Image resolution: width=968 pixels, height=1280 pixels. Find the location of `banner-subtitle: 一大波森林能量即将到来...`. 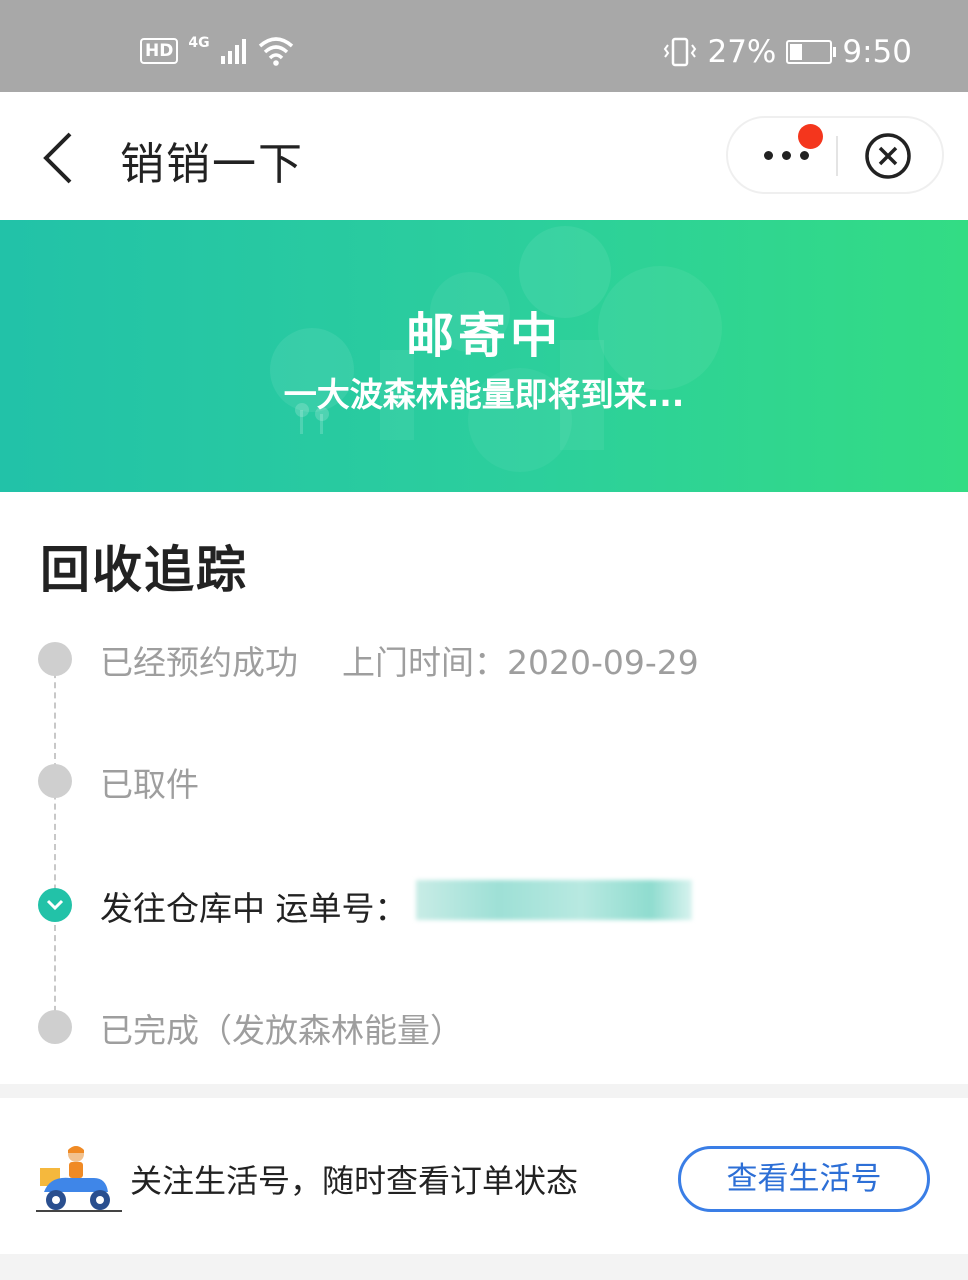

banner-subtitle: 一大波森林能量即将到来... is located at coordinates (484, 394).